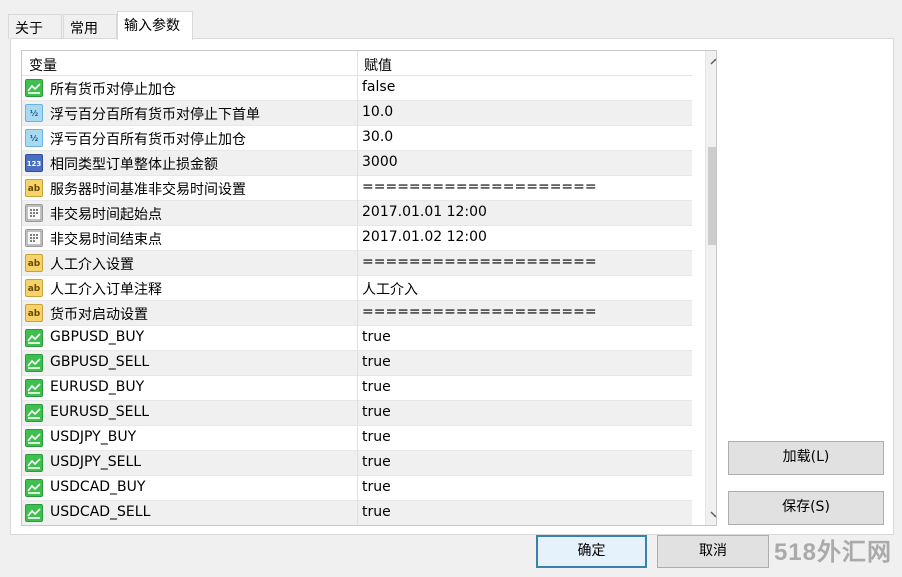 The width and height of the screenshot is (902, 577). I want to click on cancel-button: 取消, so click(713, 551).